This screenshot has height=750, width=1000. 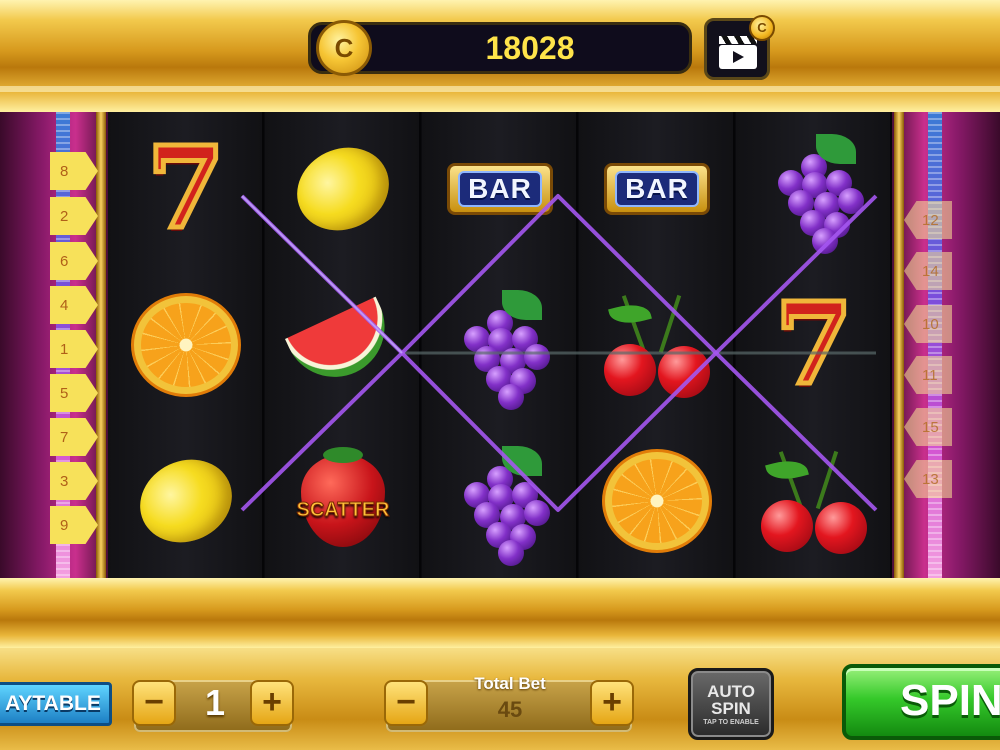 I want to click on video-bonus-button: C, so click(x=739, y=47).